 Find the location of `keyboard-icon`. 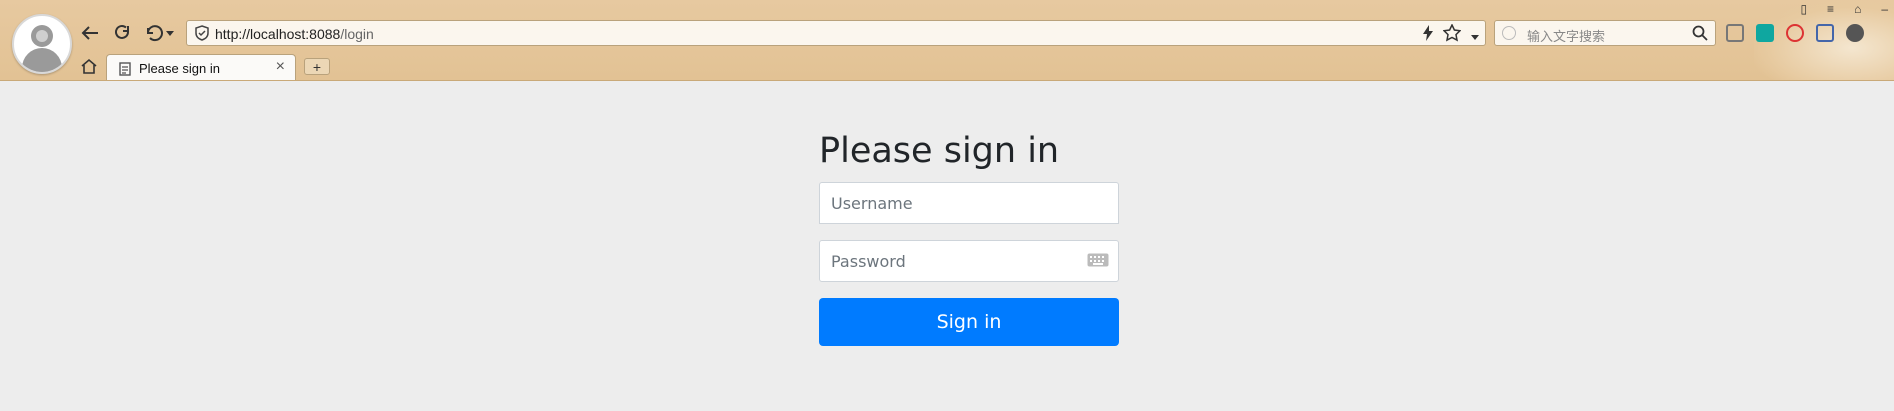

keyboard-icon is located at coordinates (1098, 262).